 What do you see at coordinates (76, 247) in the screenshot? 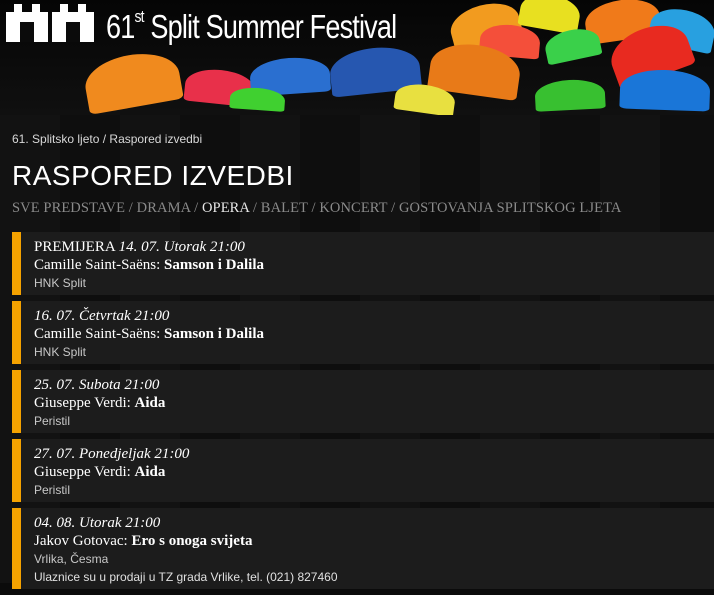
I see `premiere-label: PREMIJERA` at bounding box center [76, 247].